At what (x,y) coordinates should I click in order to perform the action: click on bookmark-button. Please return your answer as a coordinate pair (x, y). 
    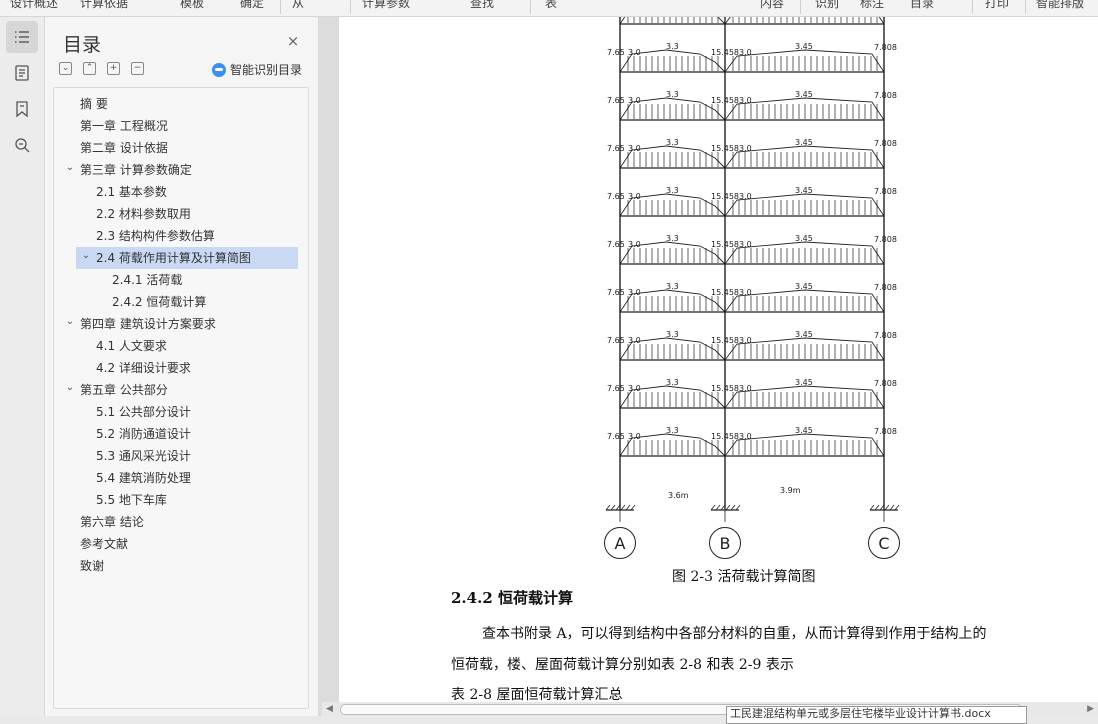
    Looking at the image, I should click on (22, 109).